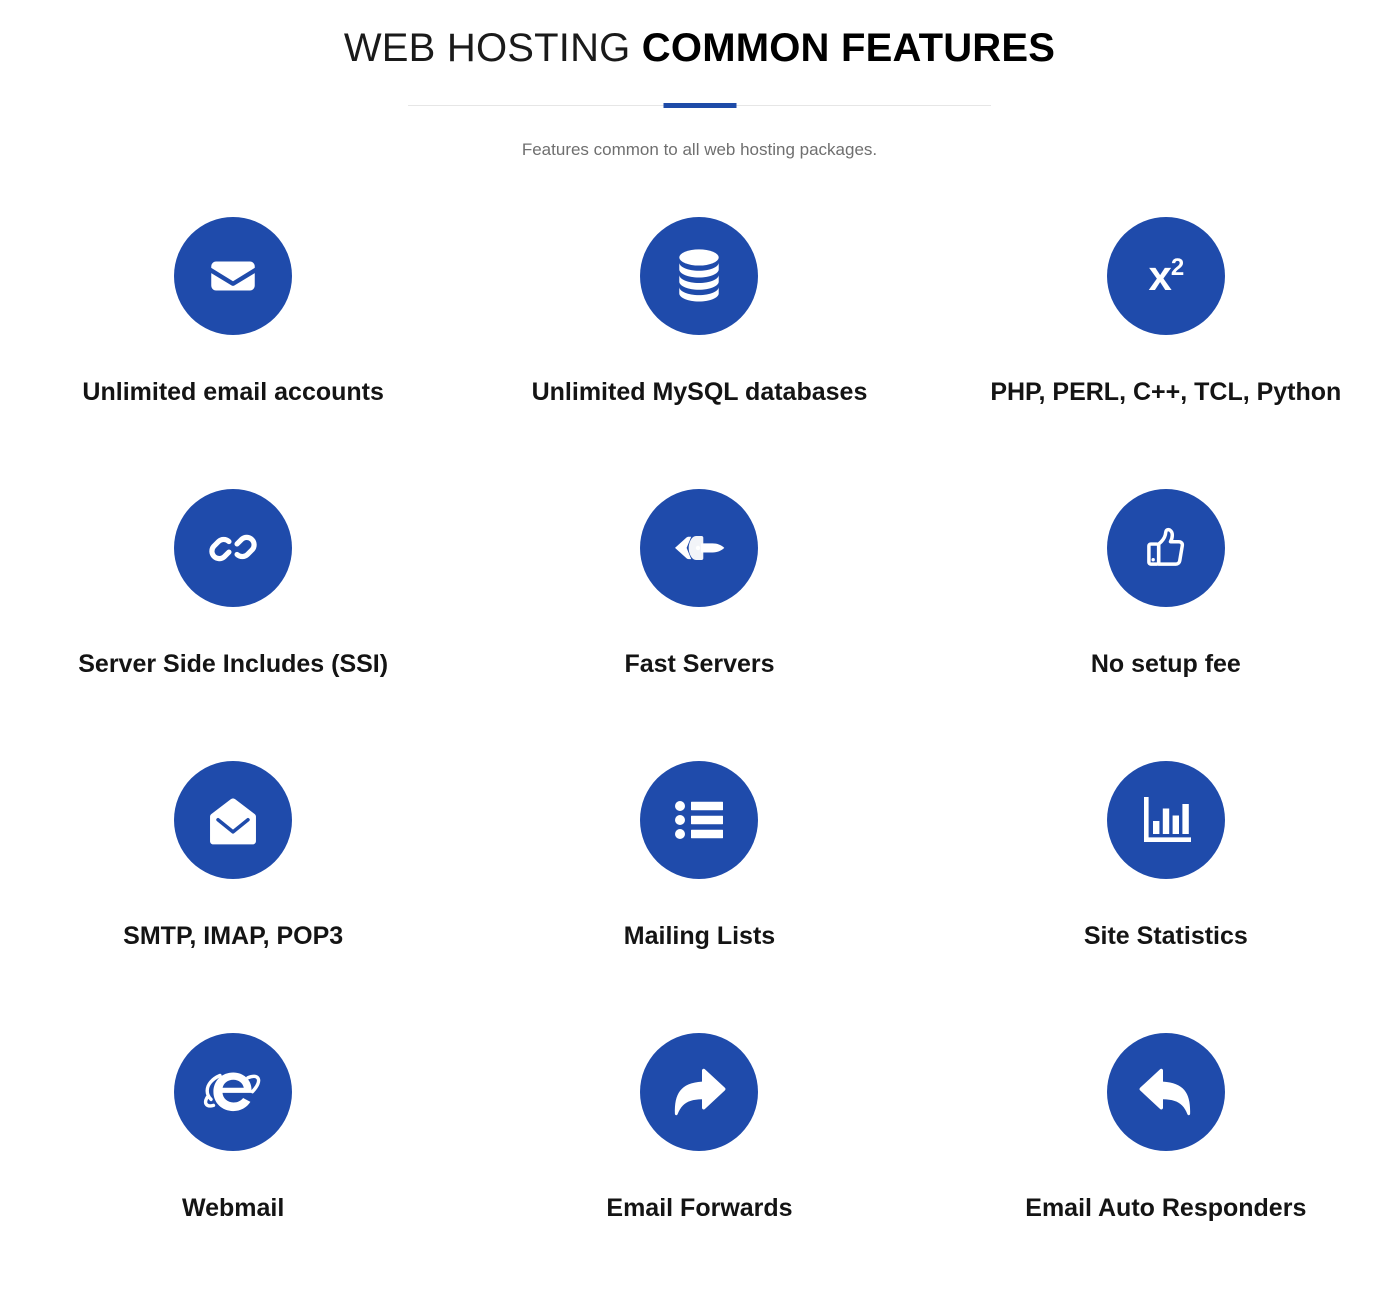 This screenshot has width=1399, height=1291. Describe the element at coordinates (699, 819) in the screenshot. I see `bulleted-list-icon` at that location.